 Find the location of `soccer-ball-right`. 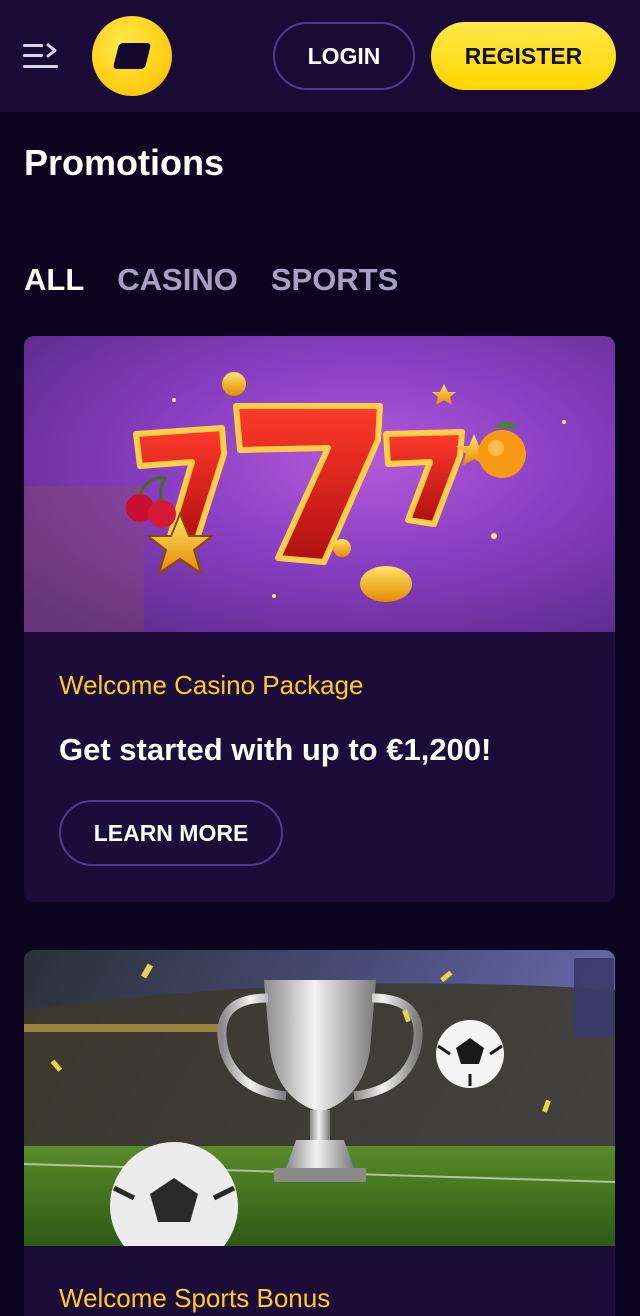

soccer-ball-right is located at coordinates (470, 1054).